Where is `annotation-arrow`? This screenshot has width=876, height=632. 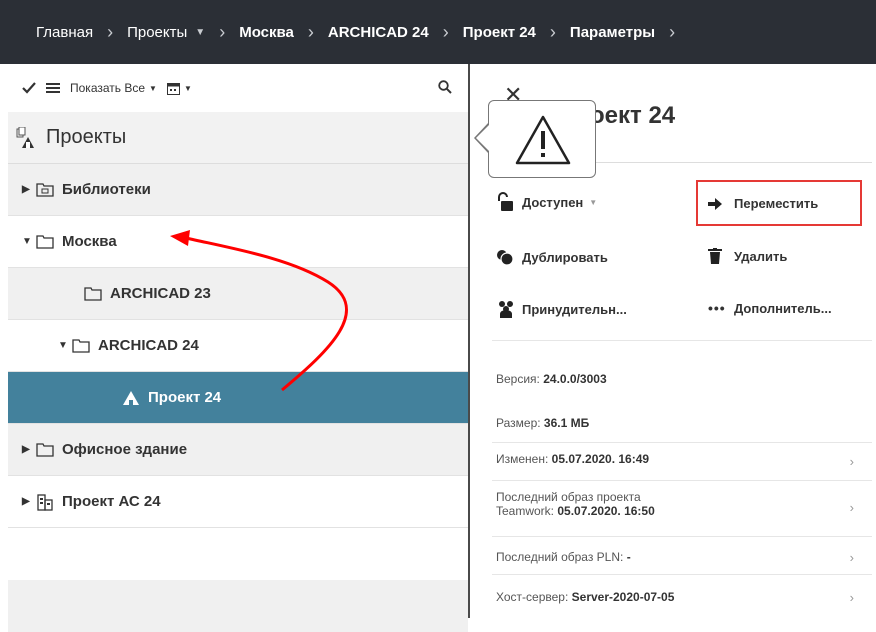 annotation-arrow is located at coordinates (259, 311).